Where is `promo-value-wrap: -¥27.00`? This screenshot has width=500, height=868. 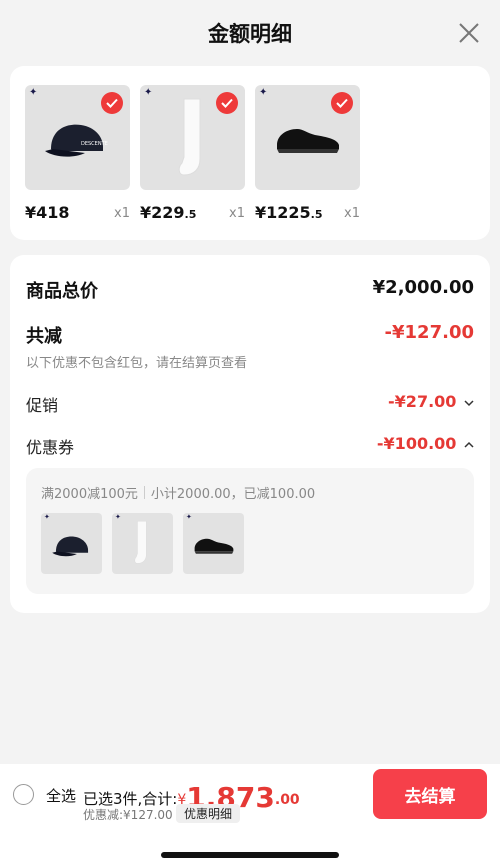
promo-value-wrap: -¥27.00 is located at coordinates (431, 401).